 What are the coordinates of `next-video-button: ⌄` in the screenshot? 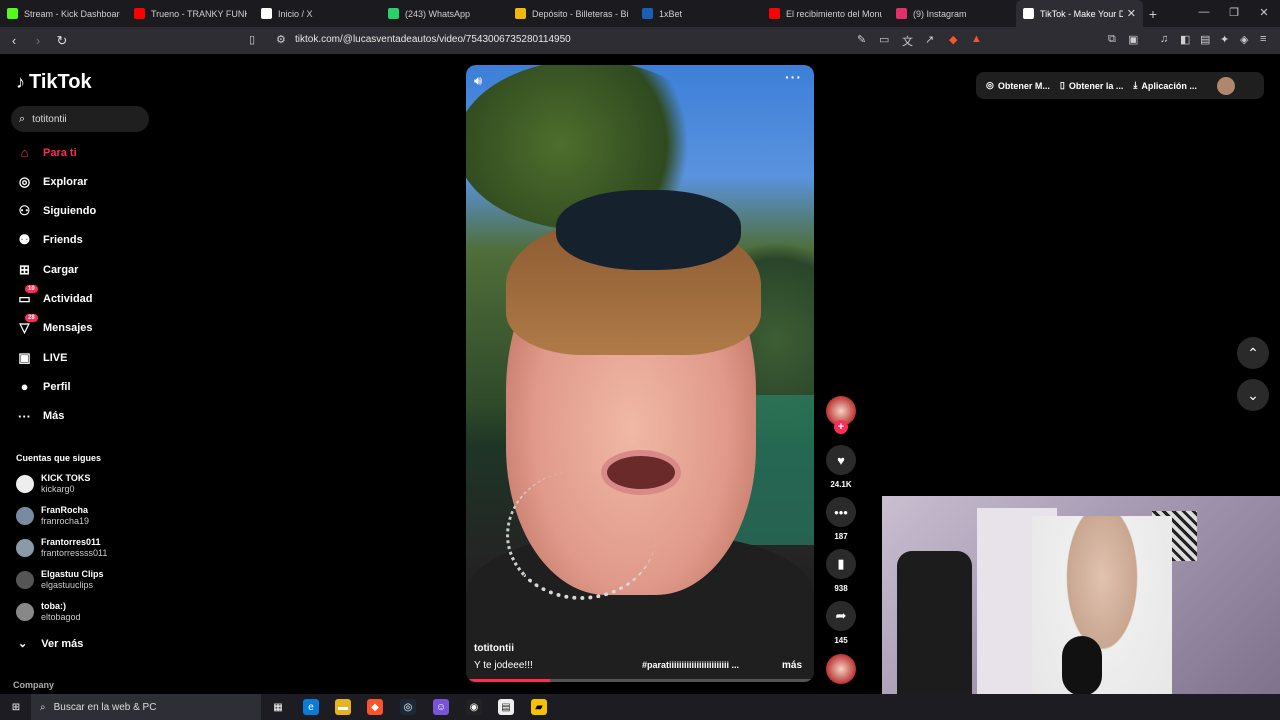 It's located at (1253, 395).